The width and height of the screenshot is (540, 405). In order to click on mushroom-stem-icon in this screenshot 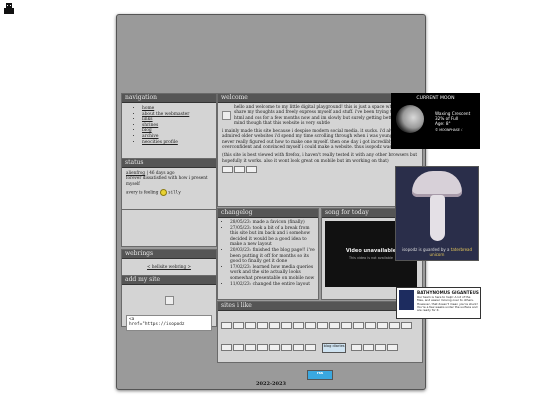, I will do `click(437, 218)`.